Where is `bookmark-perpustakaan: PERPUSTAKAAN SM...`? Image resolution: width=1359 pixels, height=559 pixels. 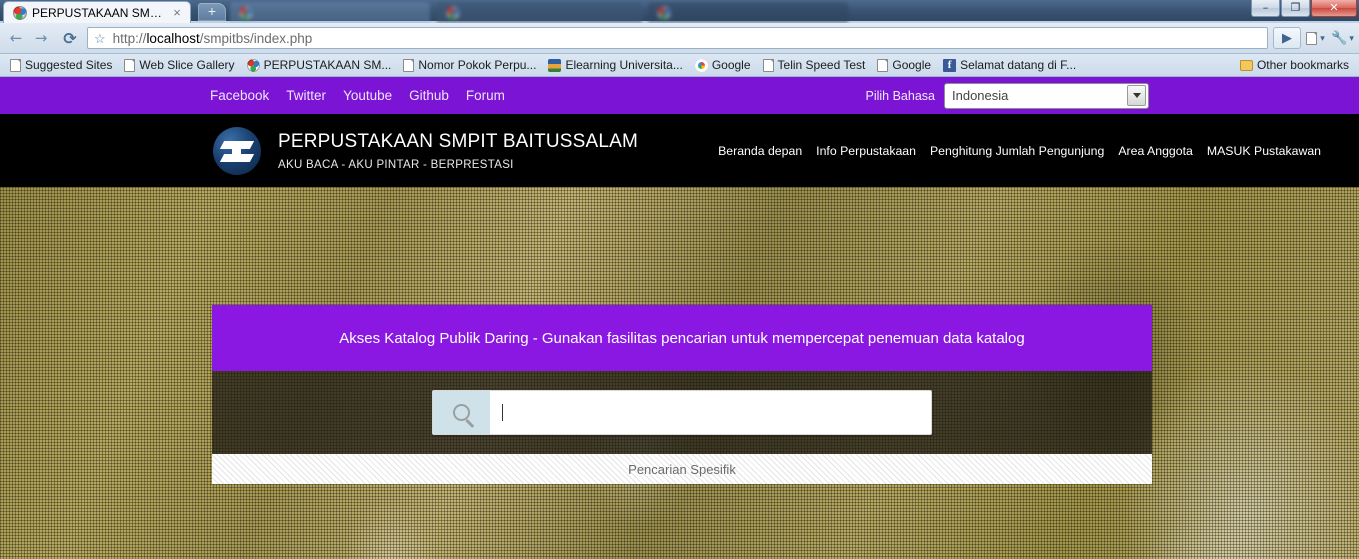
bookmark-perpustakaan: PERPUSTAKAAN SM... is located at coordinates (319, 65).